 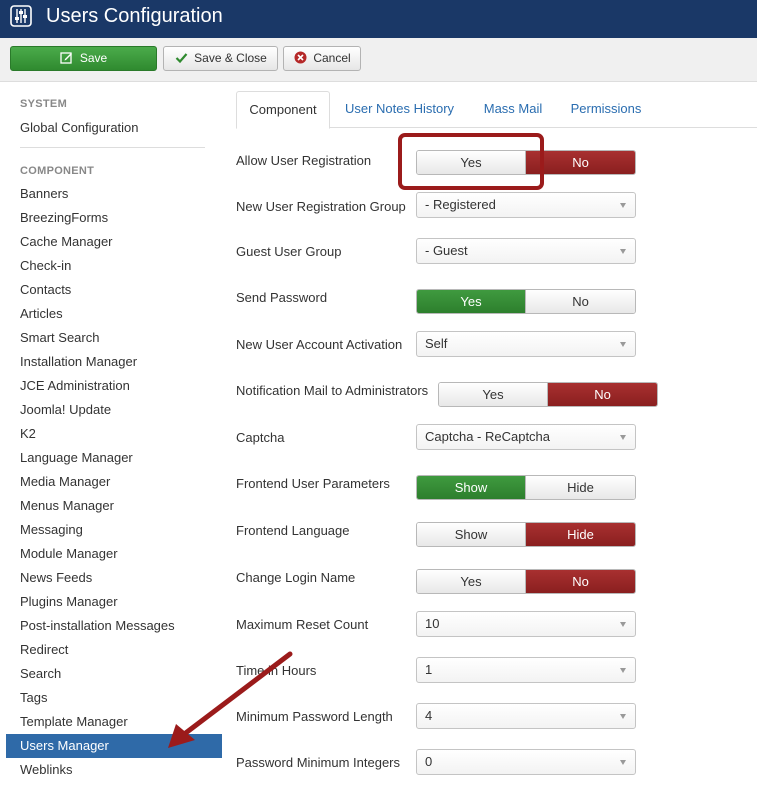 What do you see at coordinates (314, 716) in the screenshot?
I see `min-pw-len-label: Minimum Password Length` at bounding box center [314, 716].